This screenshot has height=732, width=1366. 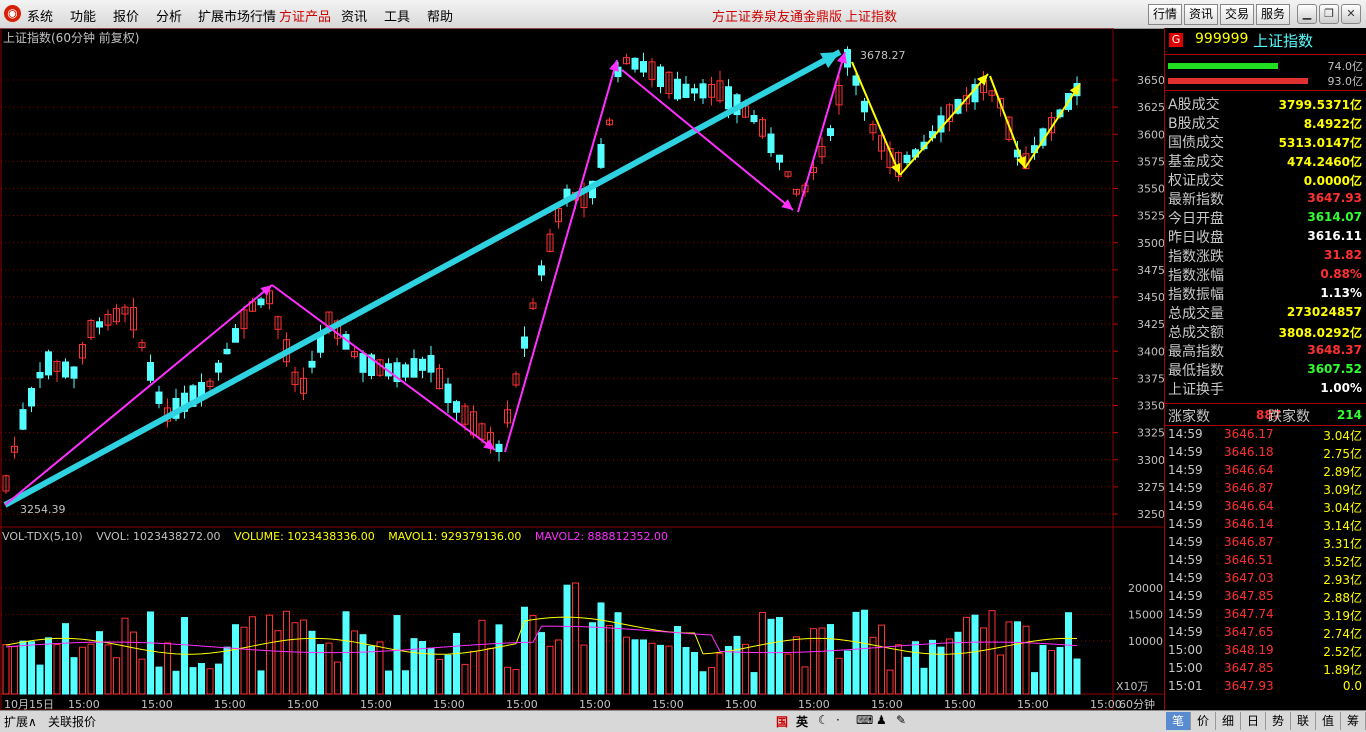 I want to click on mavol1-value: MAVOL1: 929379136.00, so click(x=455, y=536).